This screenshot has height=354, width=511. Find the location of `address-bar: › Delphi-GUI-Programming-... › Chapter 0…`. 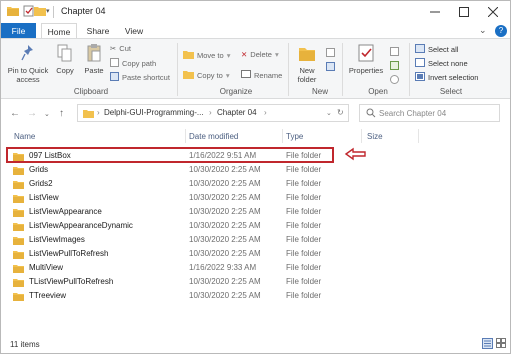

address-bar: › Delphi-GUI-Programming-... › Chapter 0… is located at coordinates (213, 113).